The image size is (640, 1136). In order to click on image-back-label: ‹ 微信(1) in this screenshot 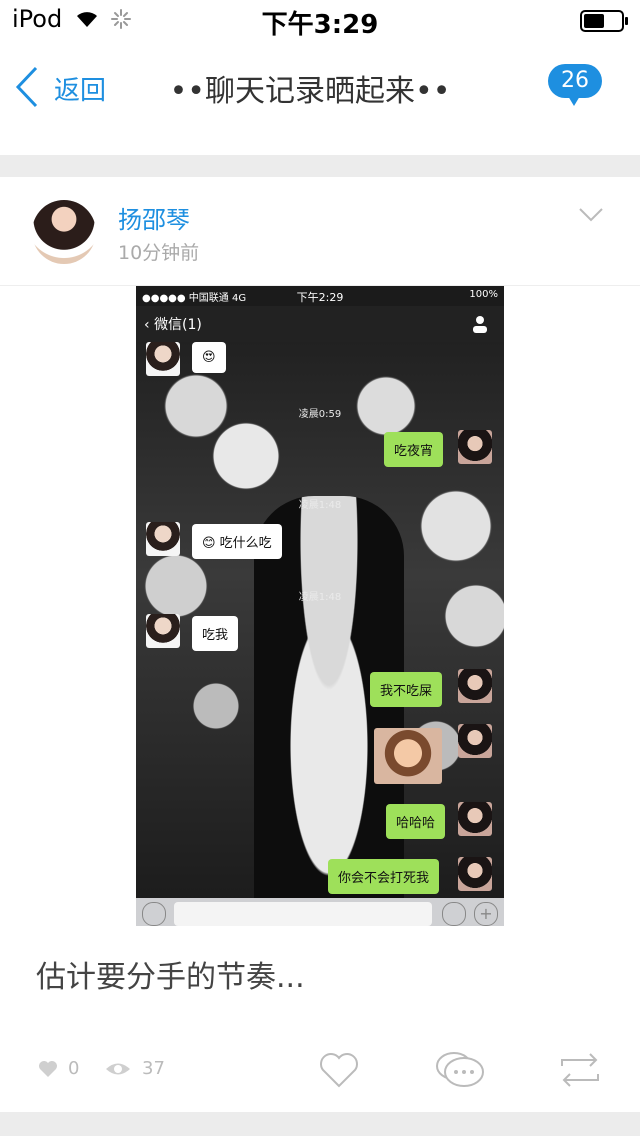, I will do `click(173, 325)`.